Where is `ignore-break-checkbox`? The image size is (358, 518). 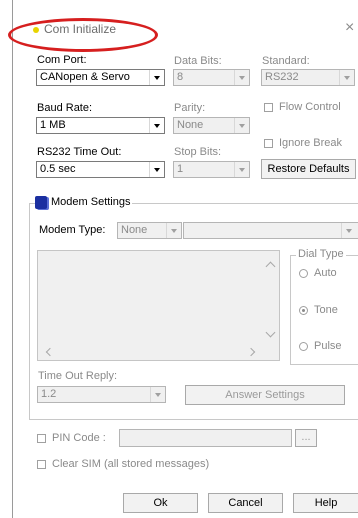
ignore-break-checkbox is located at coordinates (268, 143).